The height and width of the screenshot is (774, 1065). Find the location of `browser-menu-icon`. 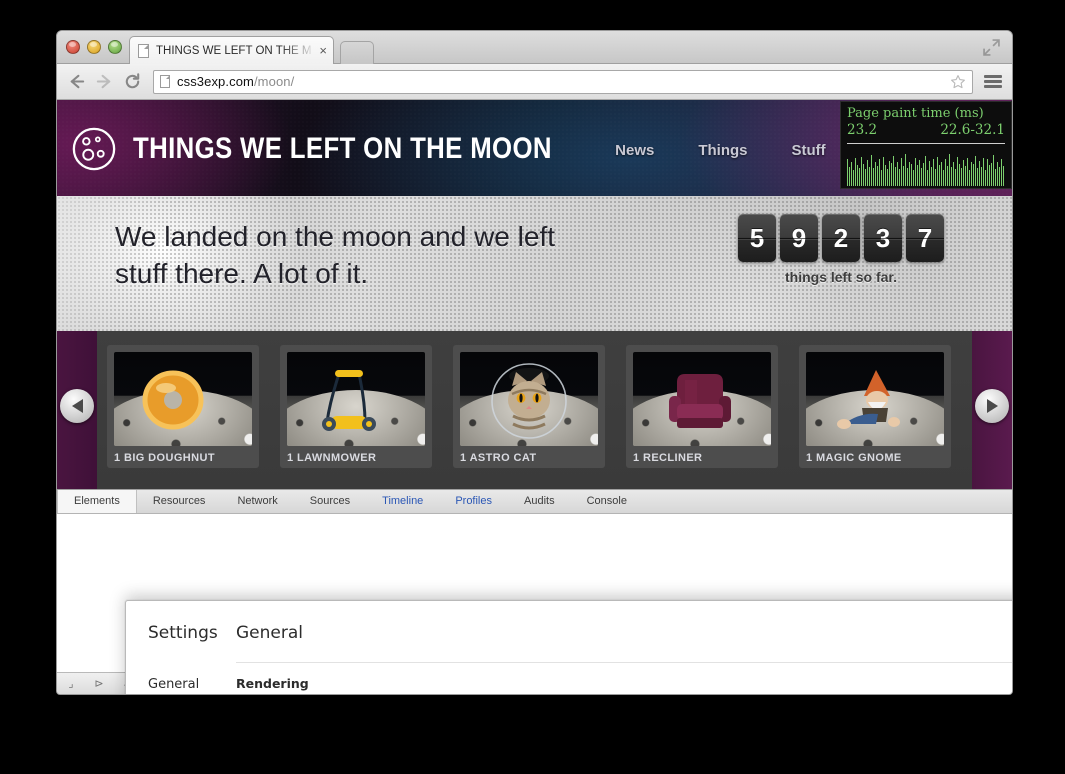

browser-menu-icon is located at coordinates (993, 82).